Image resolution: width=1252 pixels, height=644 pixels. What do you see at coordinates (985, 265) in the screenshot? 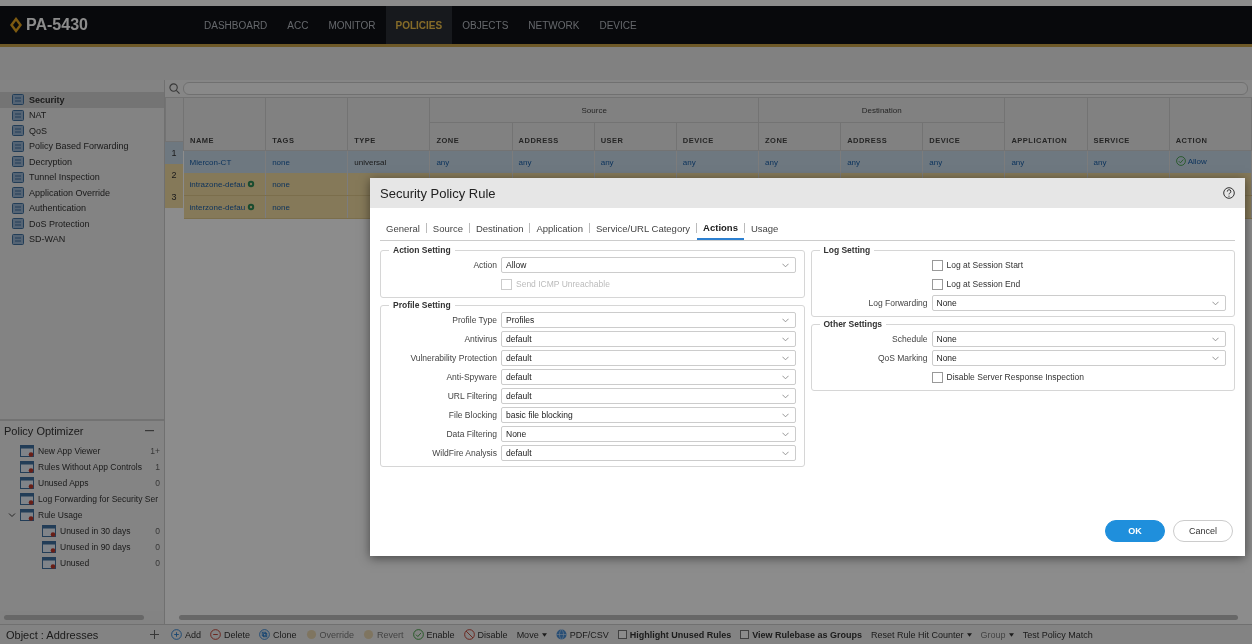
I see `checkbox-label: Log at Session Start` at bounding box center [985, 265].